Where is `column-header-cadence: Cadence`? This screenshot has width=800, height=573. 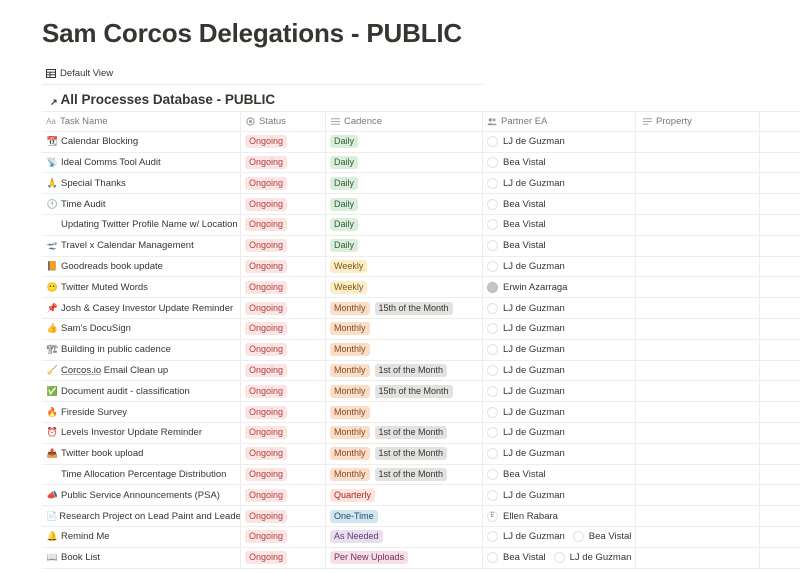 column-header-cadence: Cadence is located at coordinates (403, 121).